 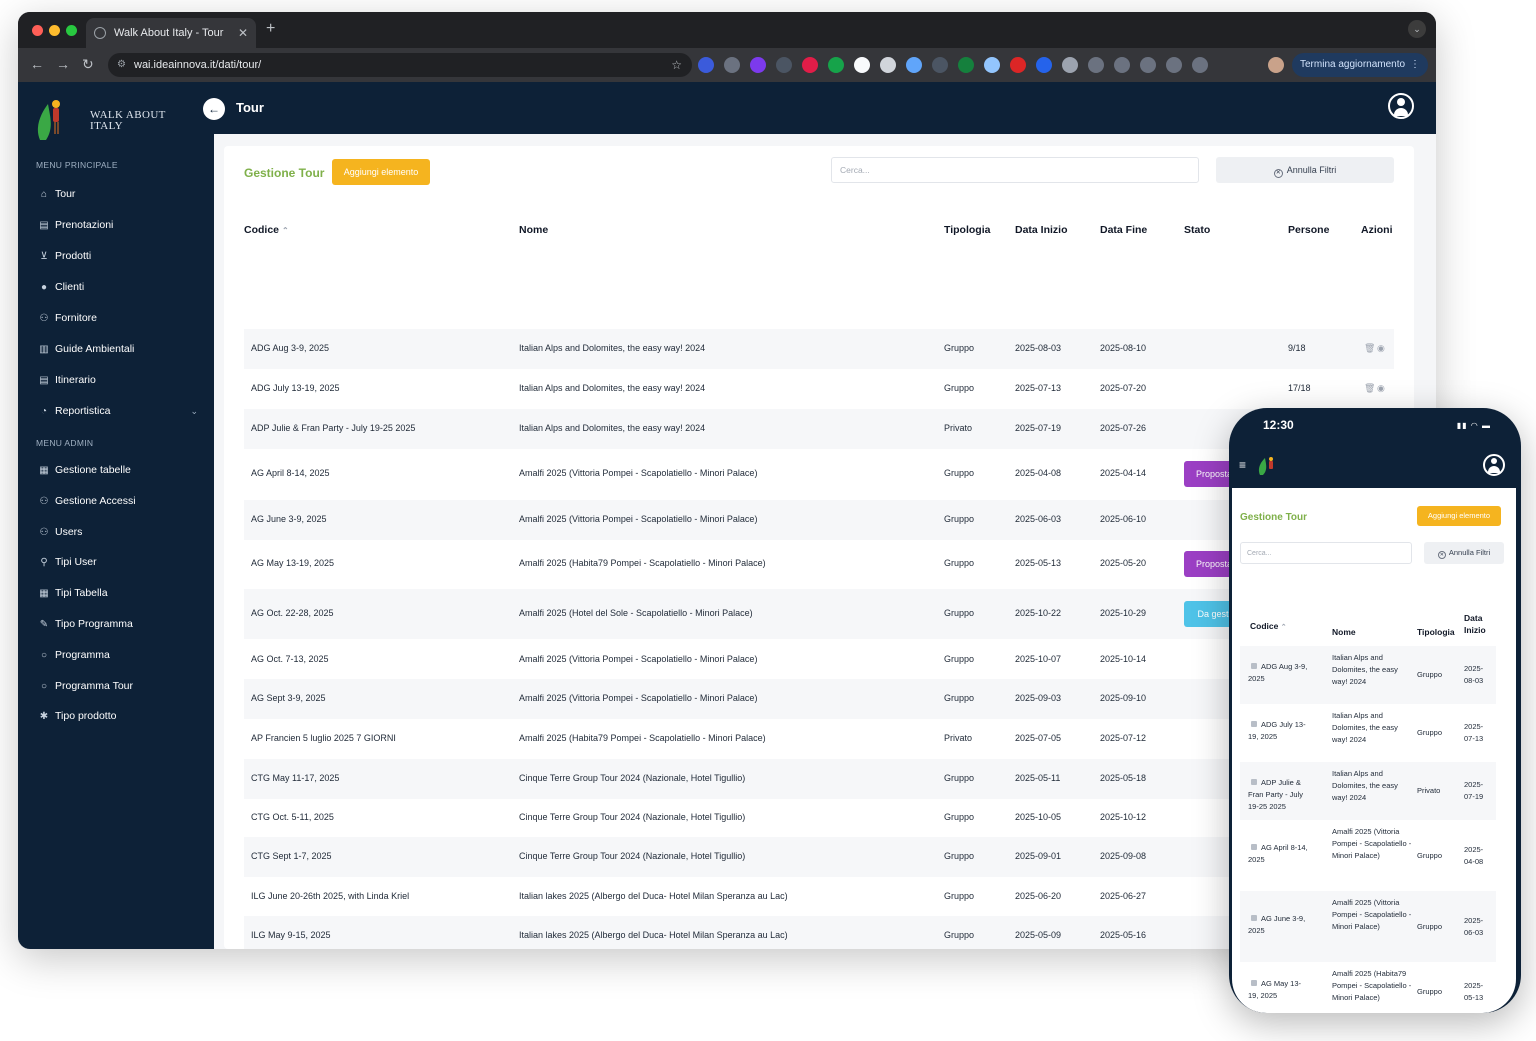 I want to click on collapse-sidebar-button: ←, so click(x=214, y=109).